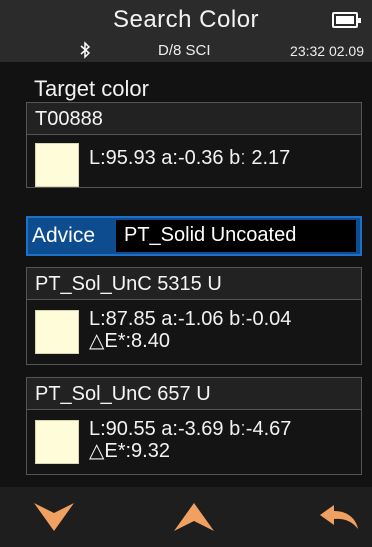  Describe the element at coordinates (194, 394) in the screenshot. I see `result-2-name: PT_Sol_UnC 657 U` at that location.